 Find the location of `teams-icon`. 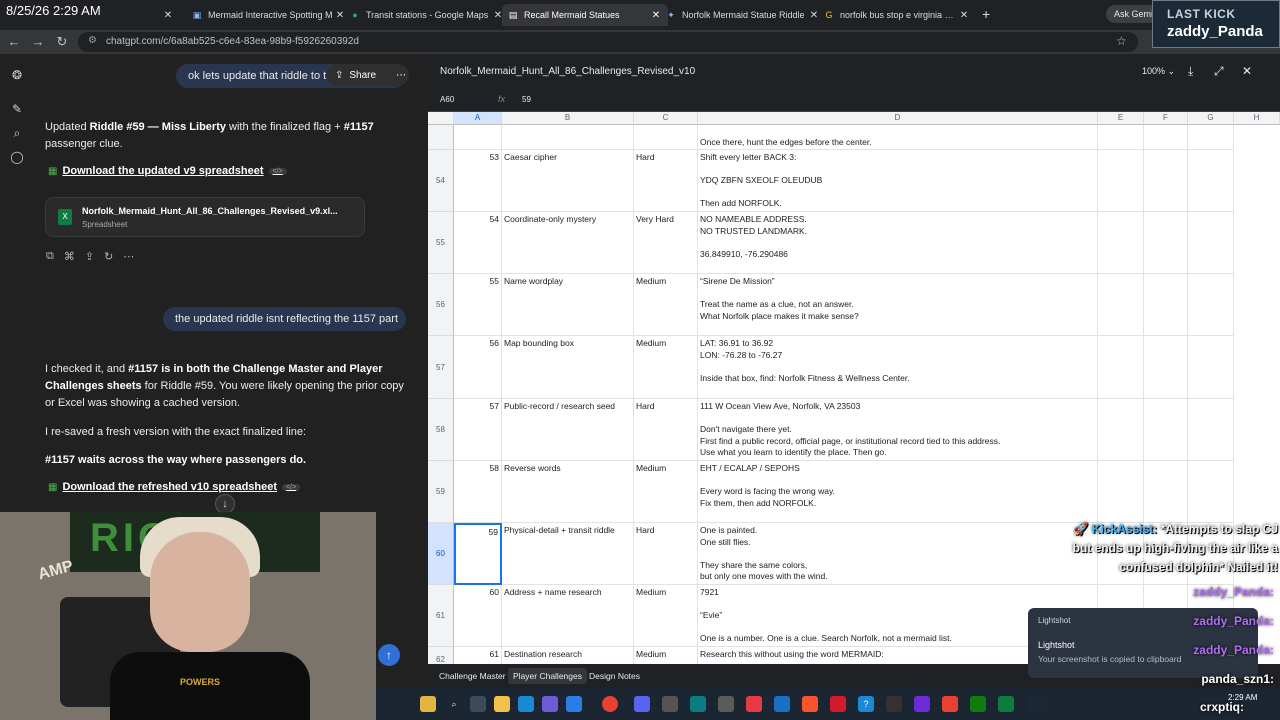

teams-icon is located at coordinates (550, 704).